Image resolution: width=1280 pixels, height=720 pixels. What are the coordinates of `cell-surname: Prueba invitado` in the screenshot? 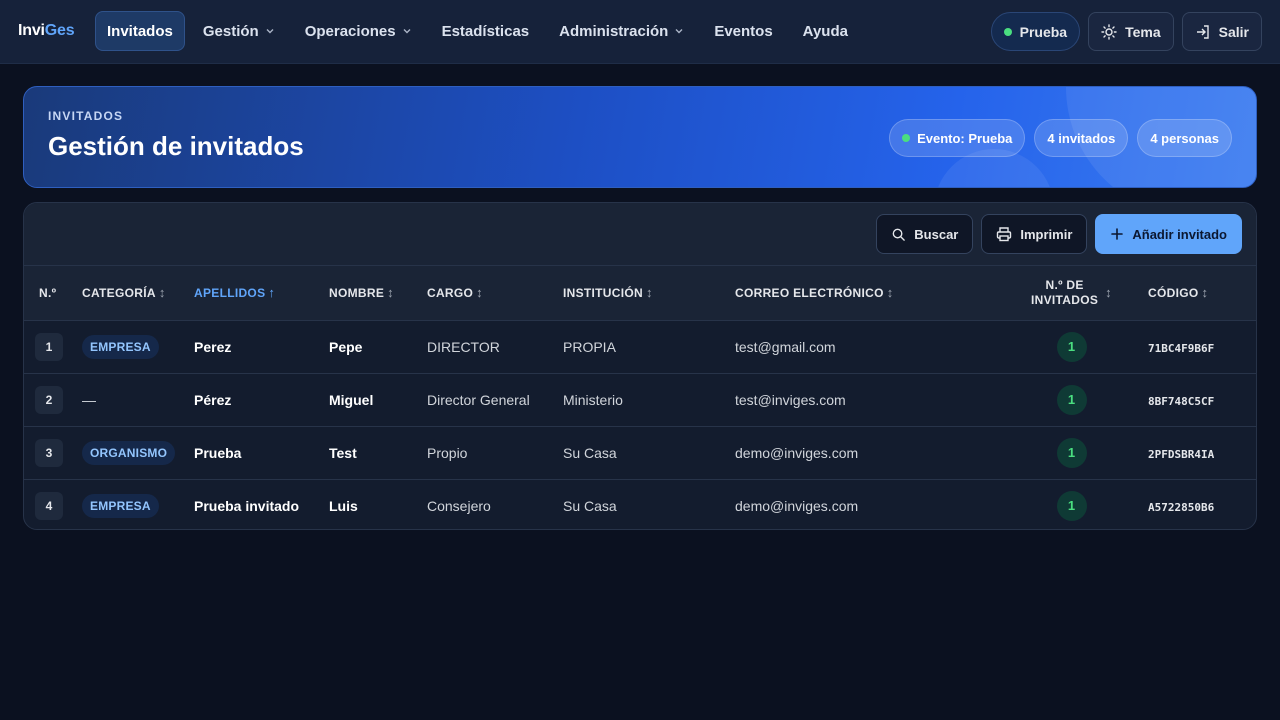 It's located at (247, 505).